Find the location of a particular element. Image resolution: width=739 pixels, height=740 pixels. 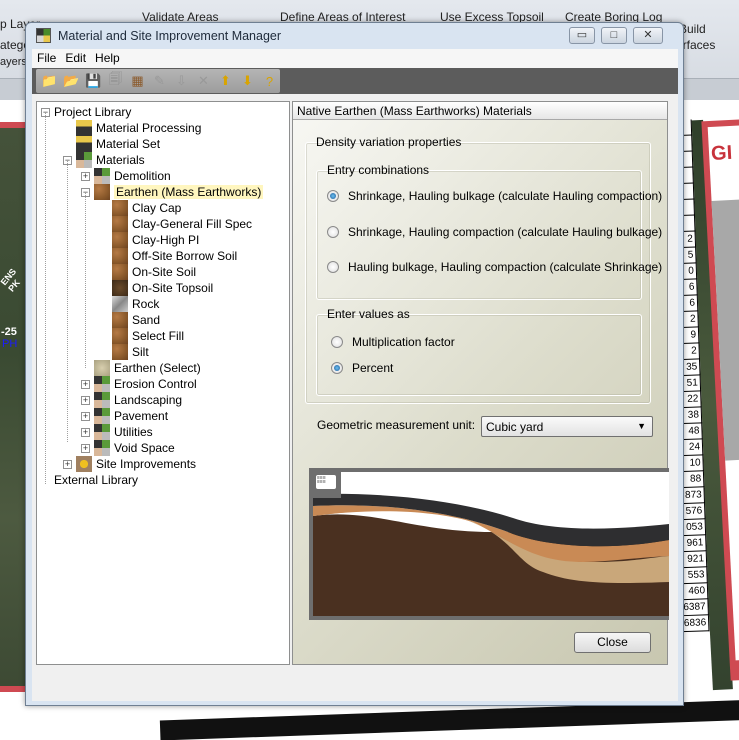

tree-node-label: External Library is located at coordinates (96, 480).